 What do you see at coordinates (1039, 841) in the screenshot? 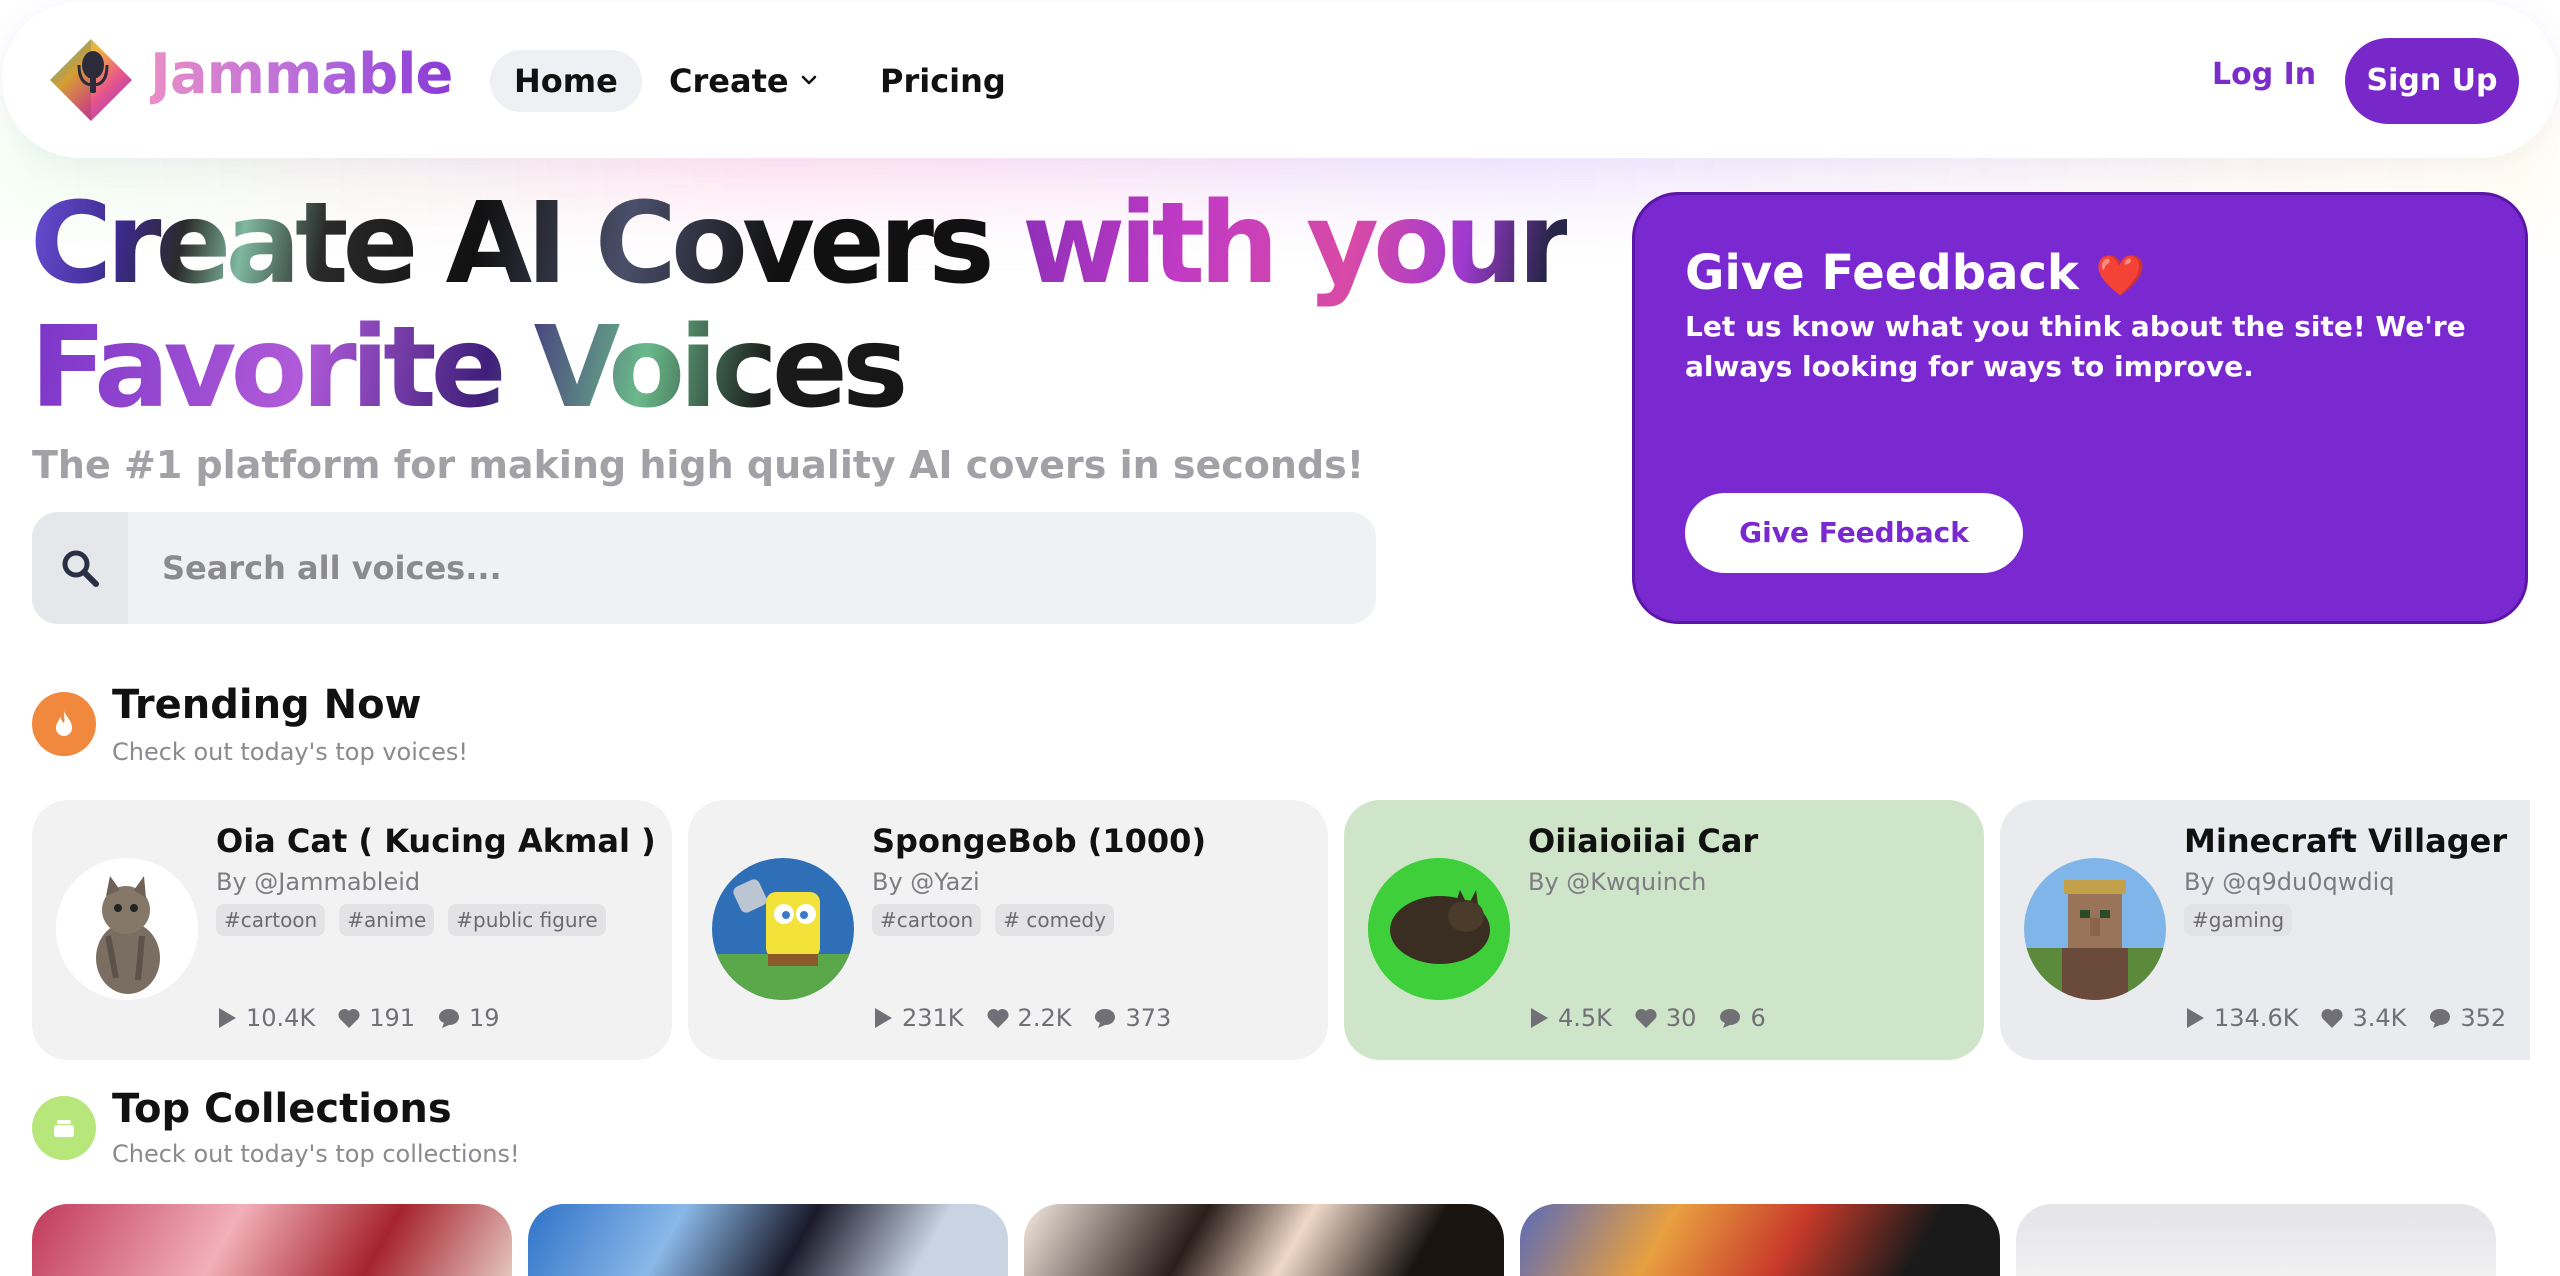
I see `voice-name: SpongeBob (1000)` at bounding box center [1039, 841].